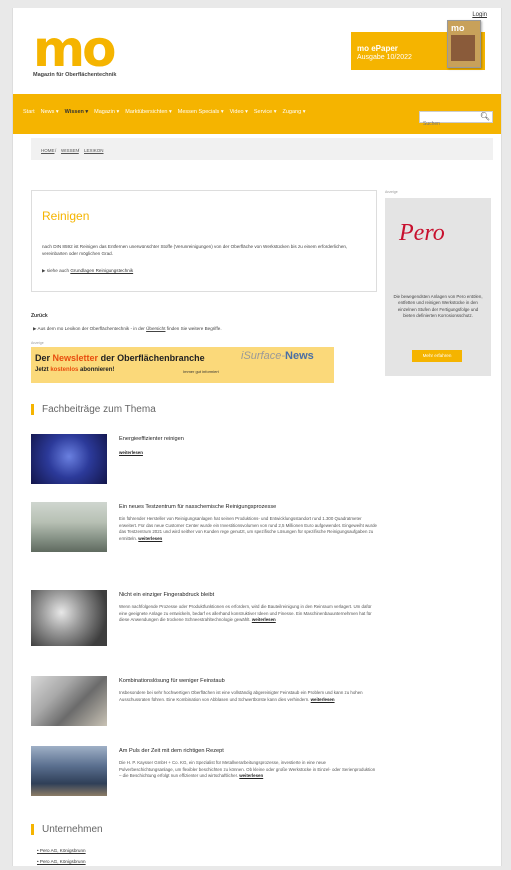  Describe the element at coordinates (166, 595) in the screenshot. I see `article-title: Nicht ein einziger Fingerabdruck bleibt` at that location.